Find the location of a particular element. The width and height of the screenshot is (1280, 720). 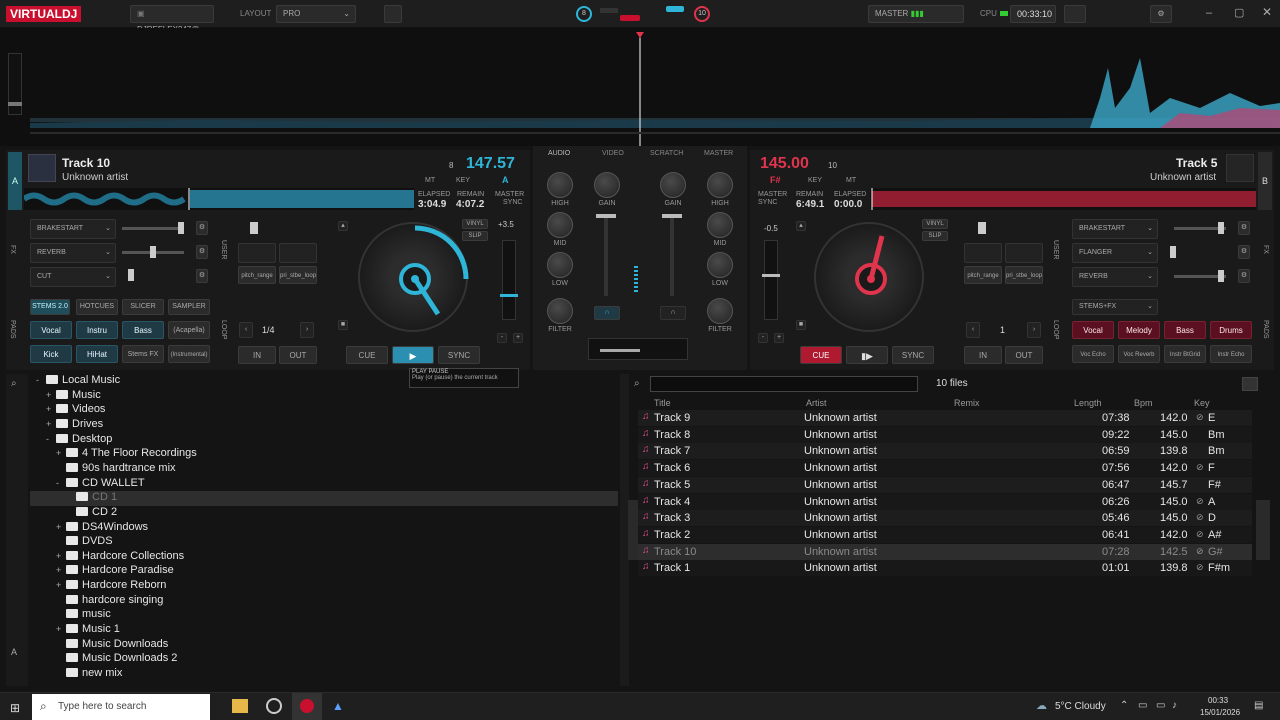

virtualdj-taskbar-app is located at coordinates (307, 706).